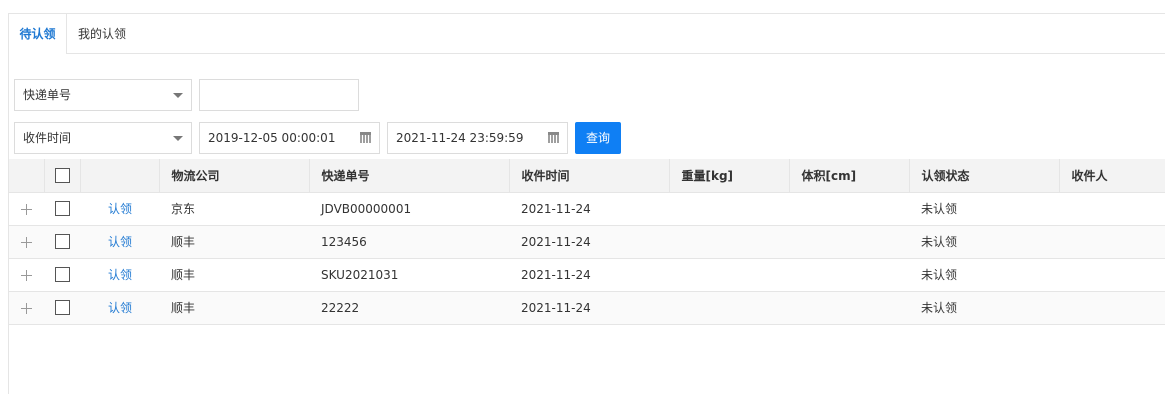 The height and width of the screenshot is (394, 1165). I want to click on header-recipient: 收件人, so click(1112, 176).